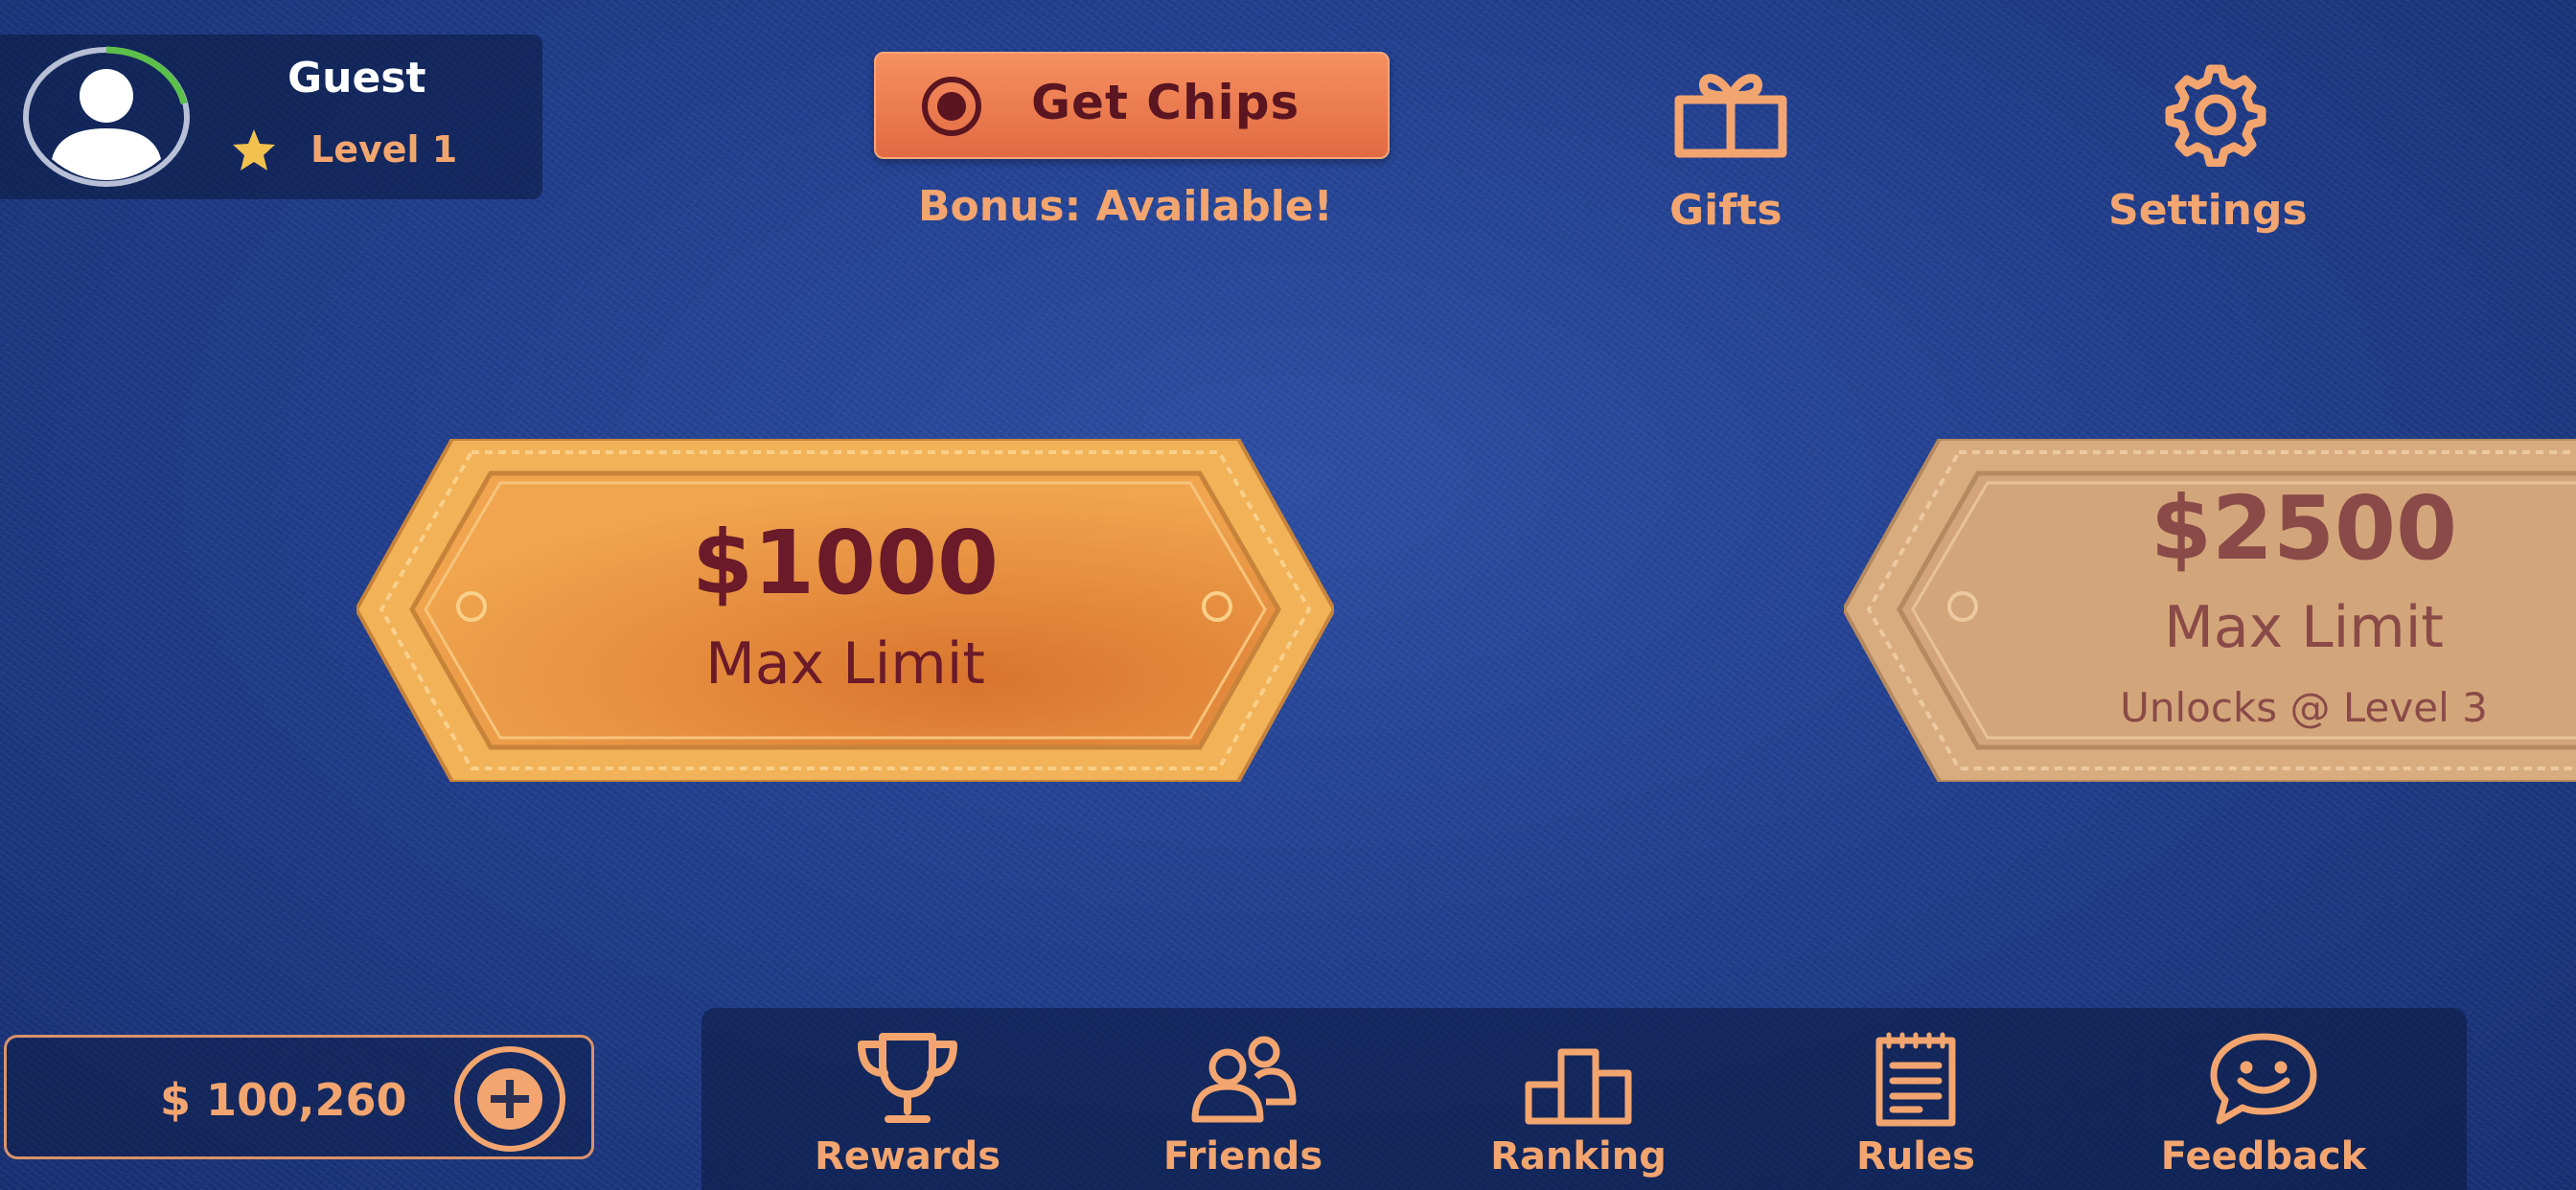 The height and width of the screenshot is (1190, 2576). Describe the element at coordinates (1730, 116) in the screenshot. I see `gift-icon` at that location.